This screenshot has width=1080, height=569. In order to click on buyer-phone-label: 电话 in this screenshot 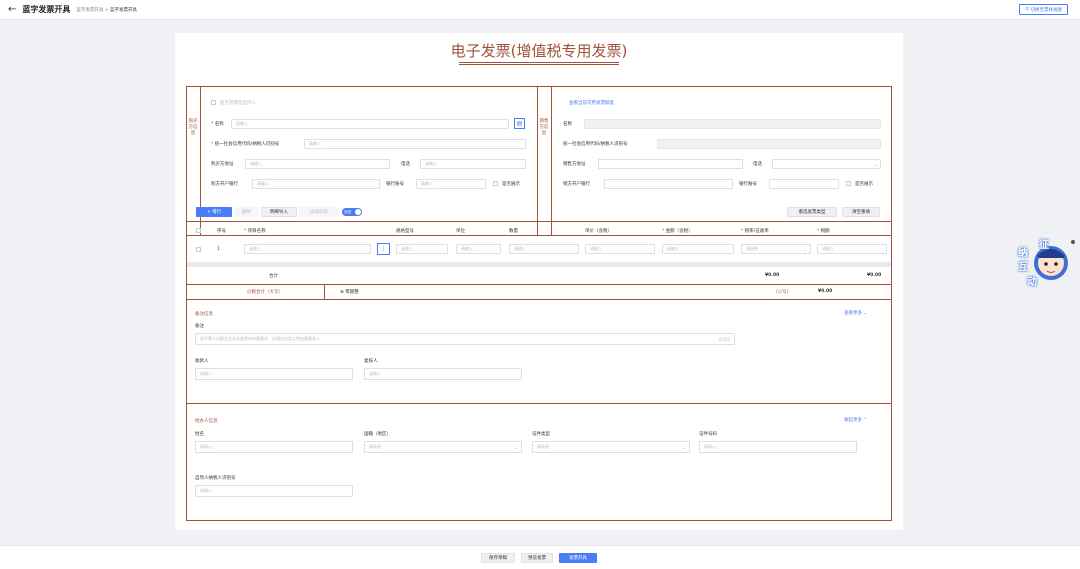, I will do `click(405, 164)`.